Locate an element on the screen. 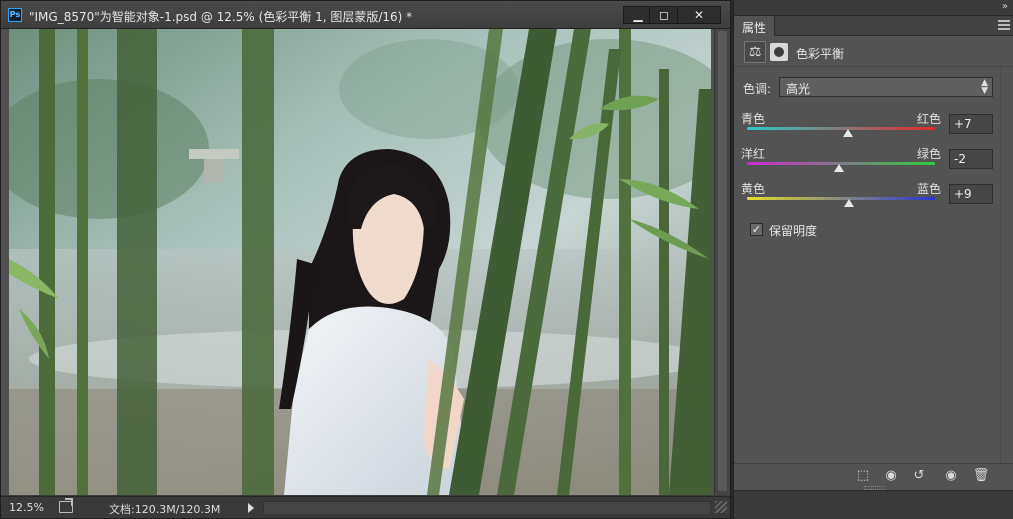 This screenshot has height=519, width=1013. yellow-blue-track is located at coordinates (841, 198).